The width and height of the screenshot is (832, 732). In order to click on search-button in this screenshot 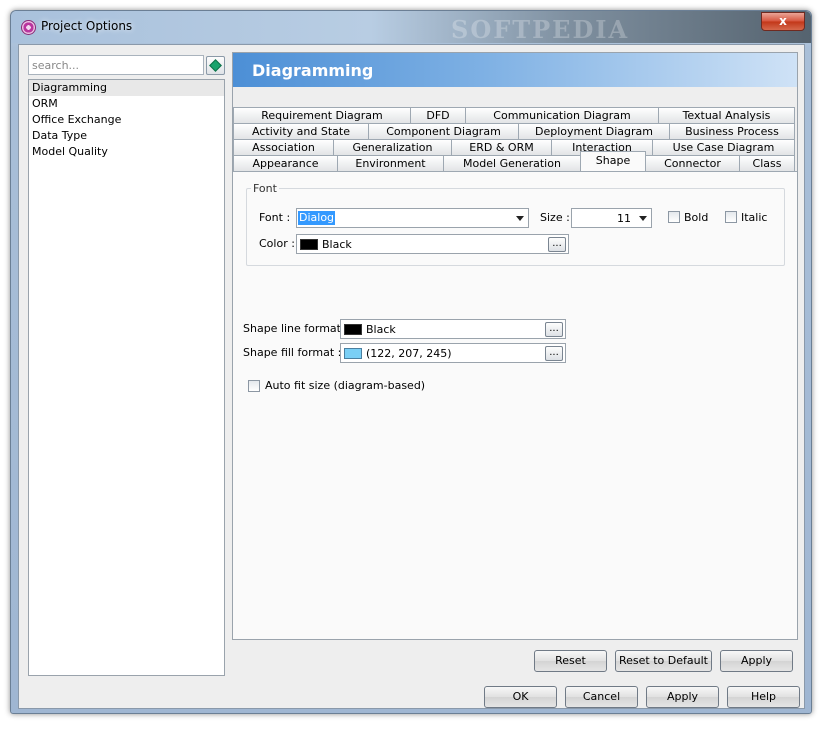, I will do `click(215, 65)`.